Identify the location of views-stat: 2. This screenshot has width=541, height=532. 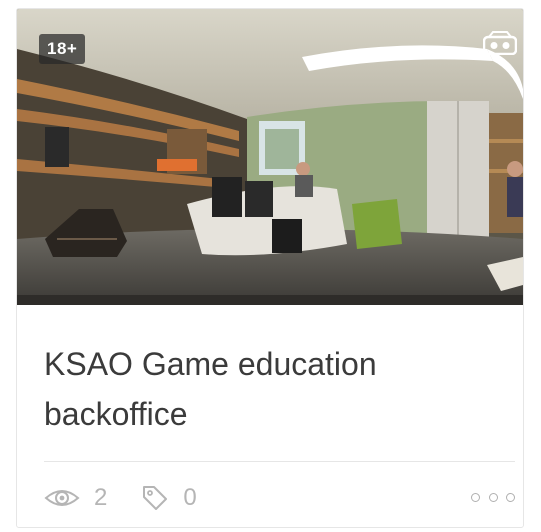
(75, 498).